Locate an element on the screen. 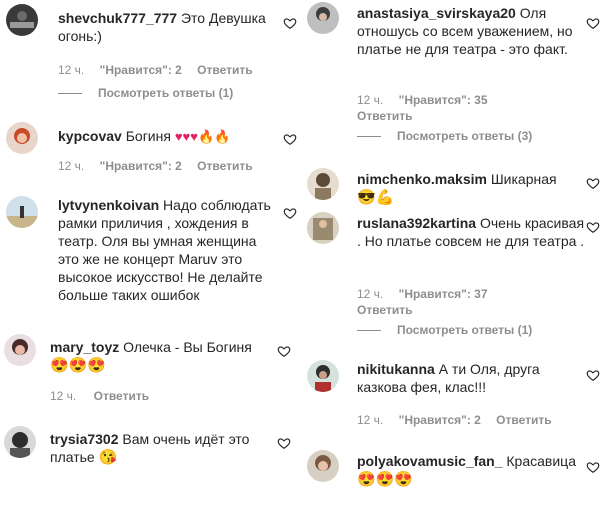 The height and width of the screenshot is (505, 606). comment-emoji: 😘 is located at coordinates (108, 458).